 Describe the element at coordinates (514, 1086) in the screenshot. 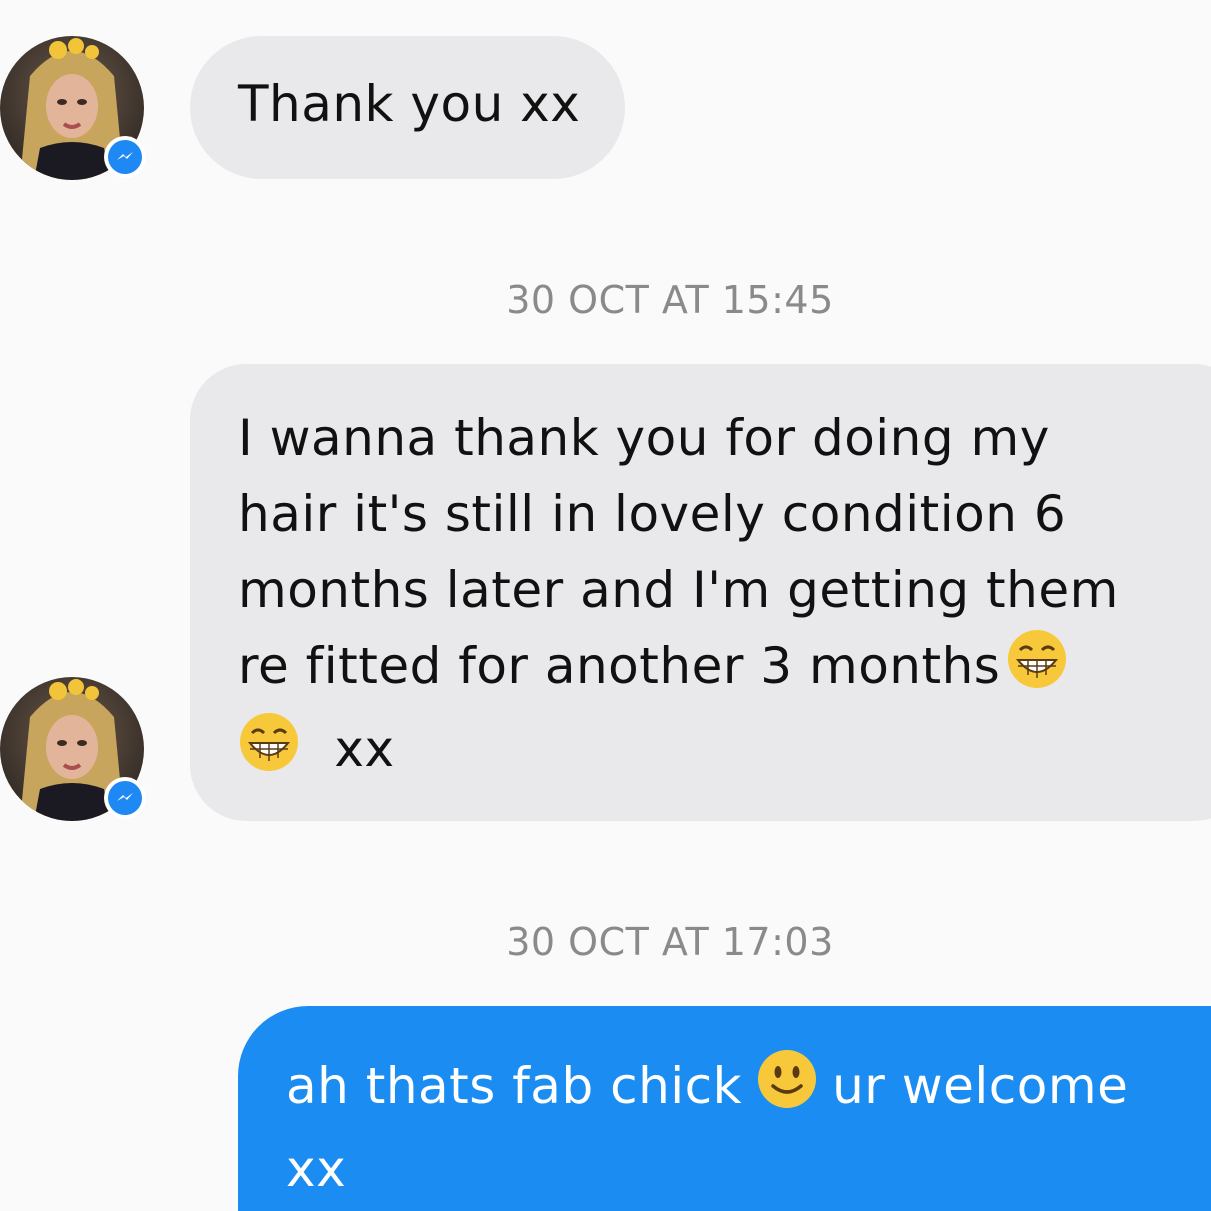

I see `message-line-text: ah thats fab chick` at that location.